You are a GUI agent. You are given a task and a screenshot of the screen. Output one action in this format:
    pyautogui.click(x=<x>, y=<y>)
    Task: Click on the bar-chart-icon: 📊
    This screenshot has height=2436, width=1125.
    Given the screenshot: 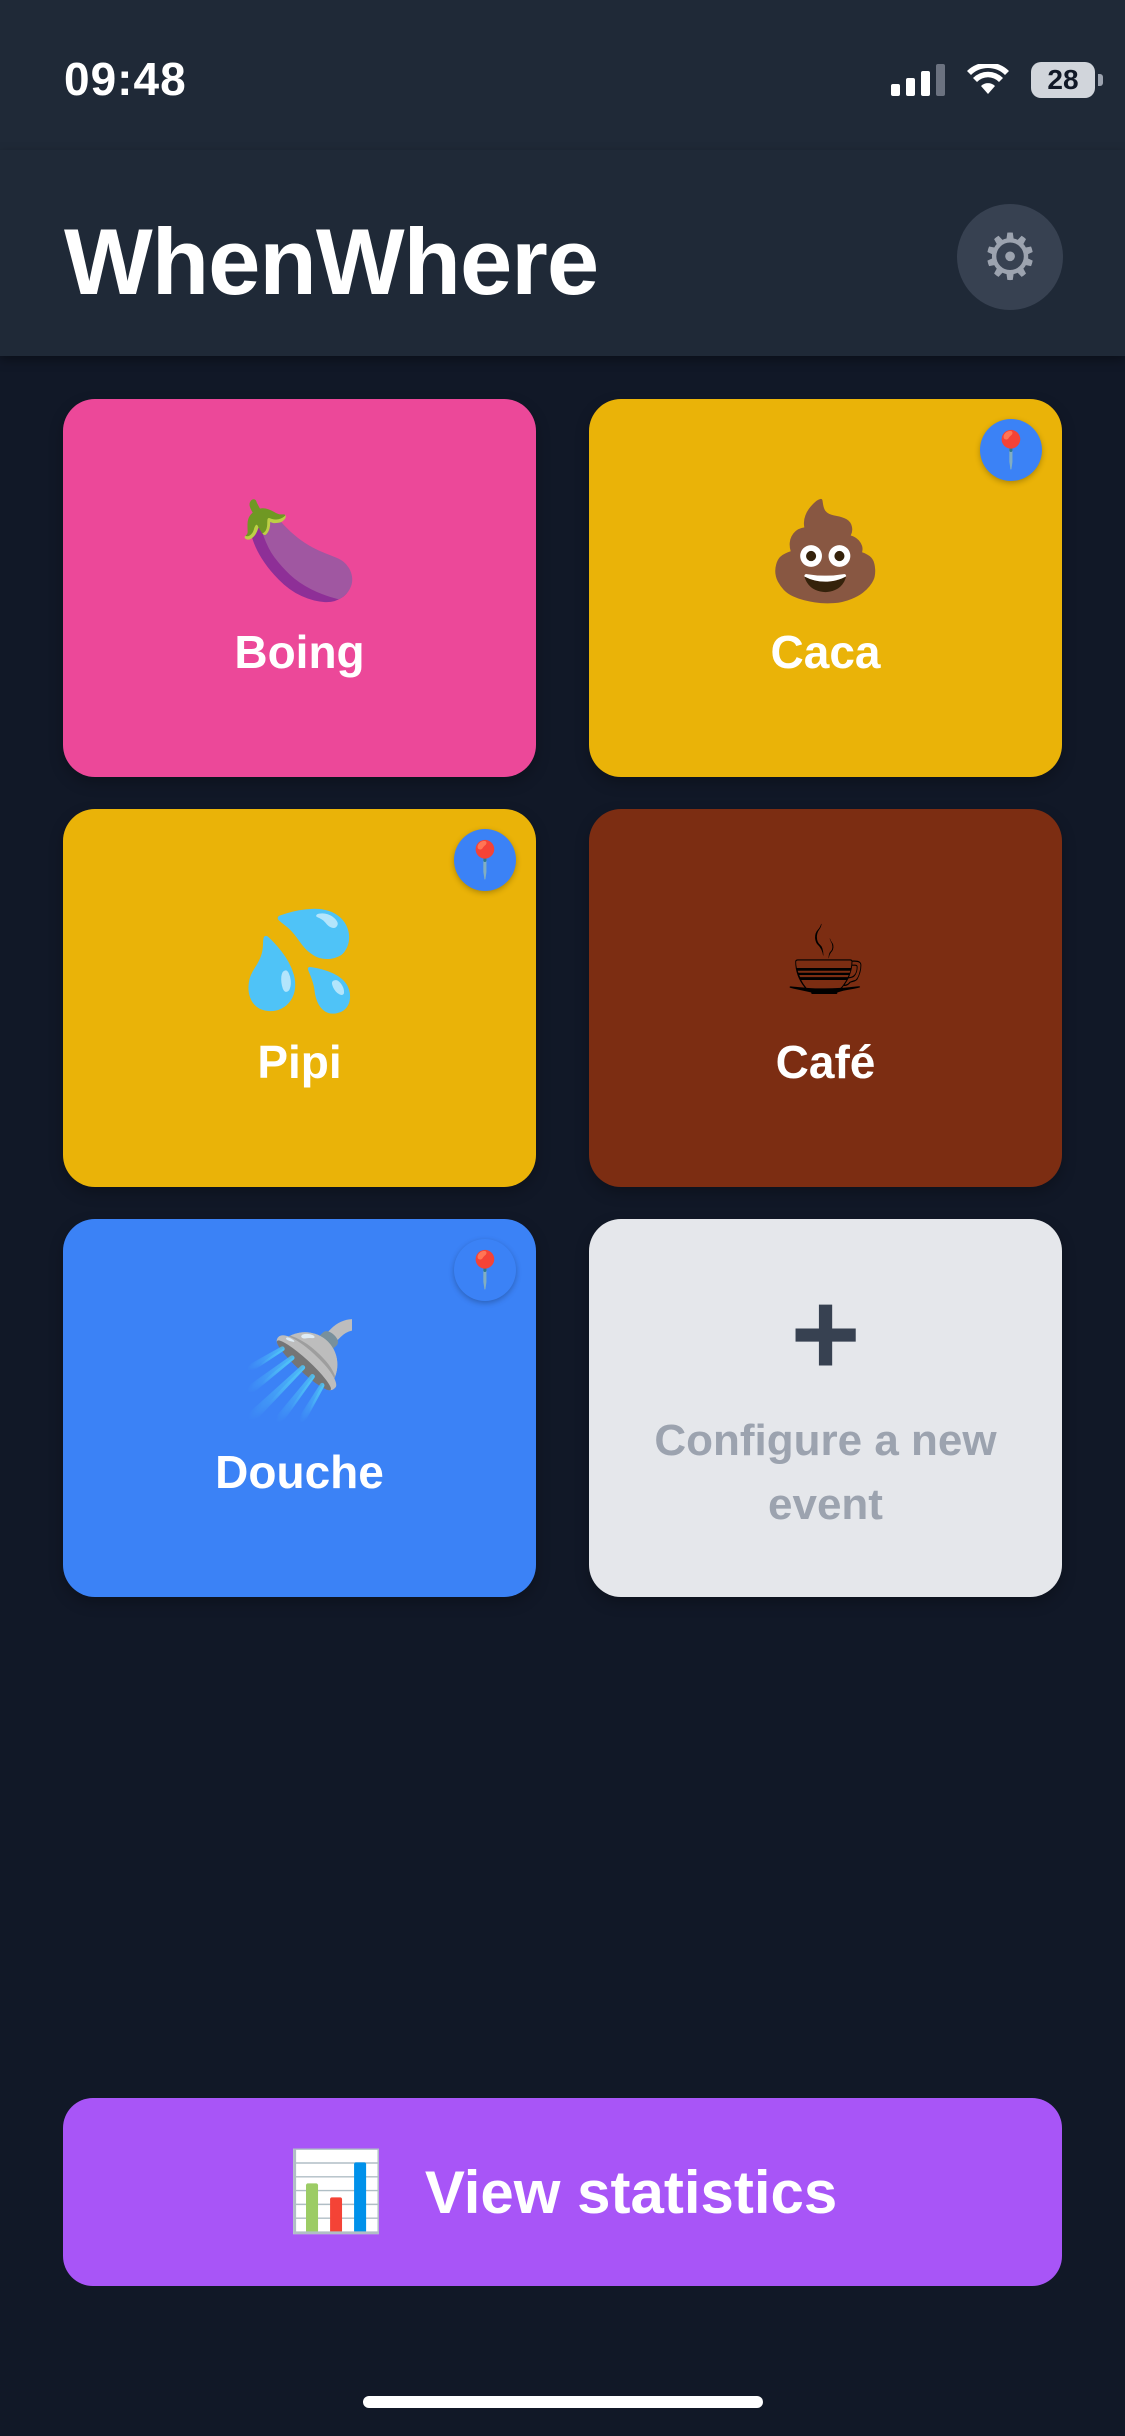 What is the action you would take?
    pyautogui.click(x=336, y=2191)
    